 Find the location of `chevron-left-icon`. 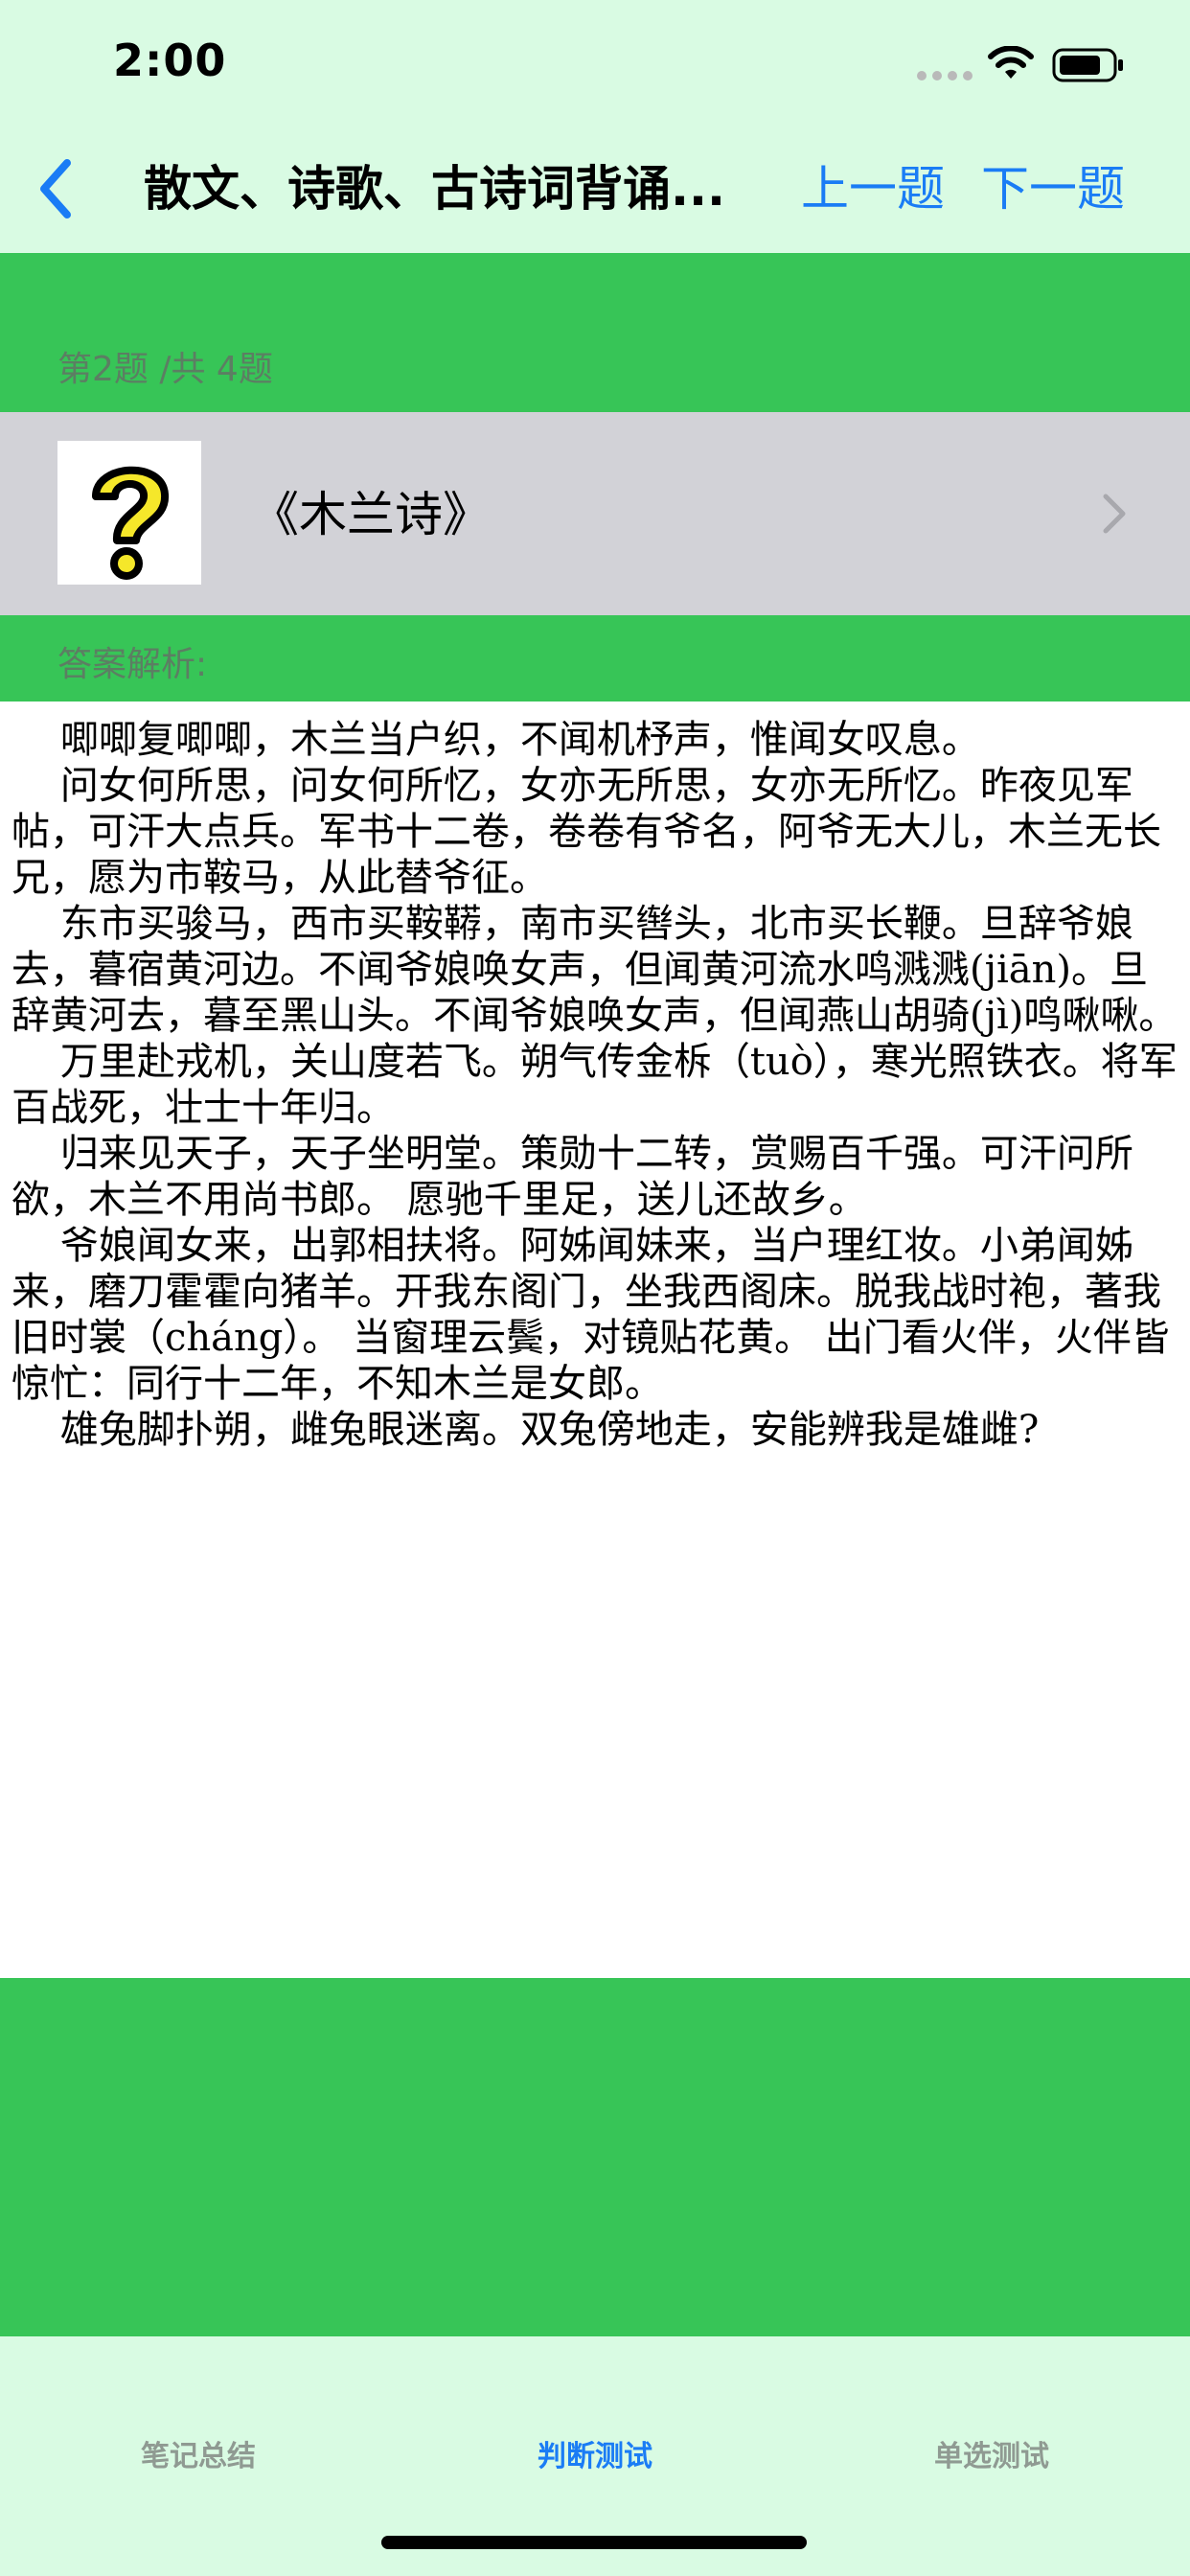

chevron-left-icon is located at coordinates (56, 188).